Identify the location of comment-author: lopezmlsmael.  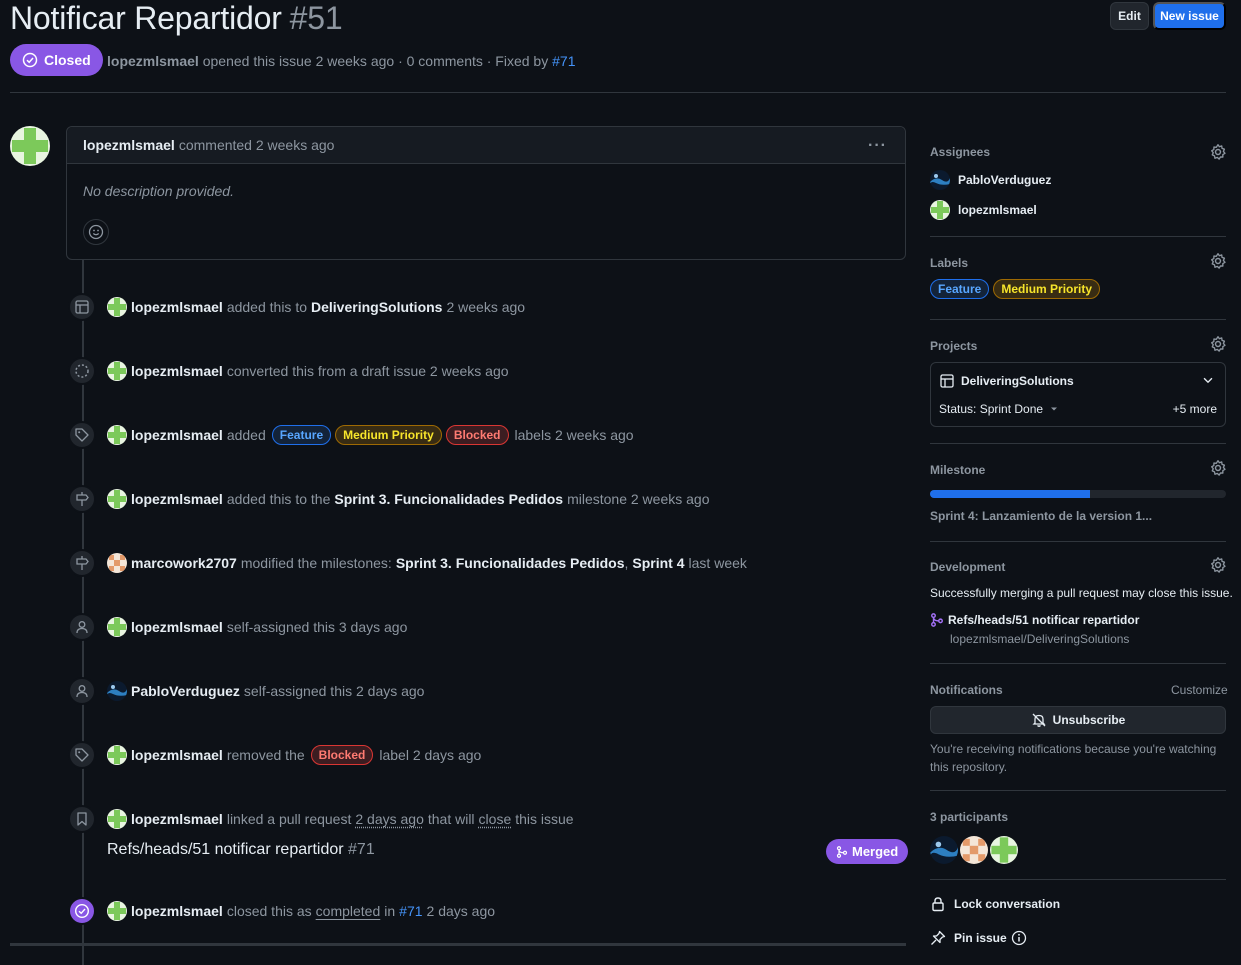
(129, 145).